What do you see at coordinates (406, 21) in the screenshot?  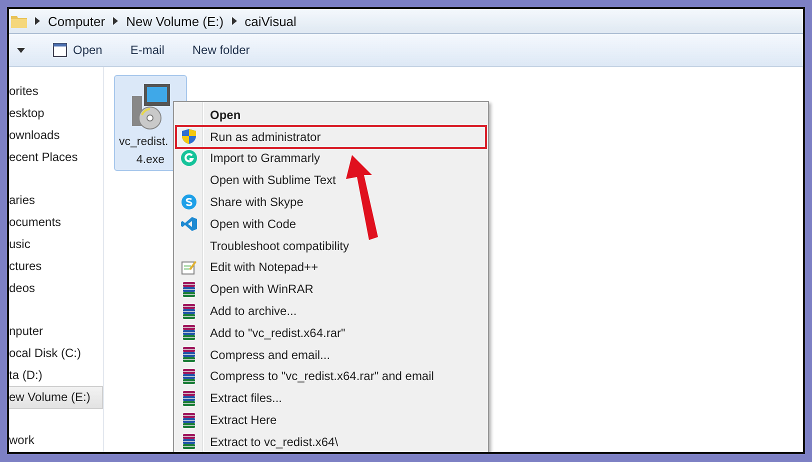 I see `address-bar: Computer New Volume (E:) caiVisual` at bounding box center [406, 21].